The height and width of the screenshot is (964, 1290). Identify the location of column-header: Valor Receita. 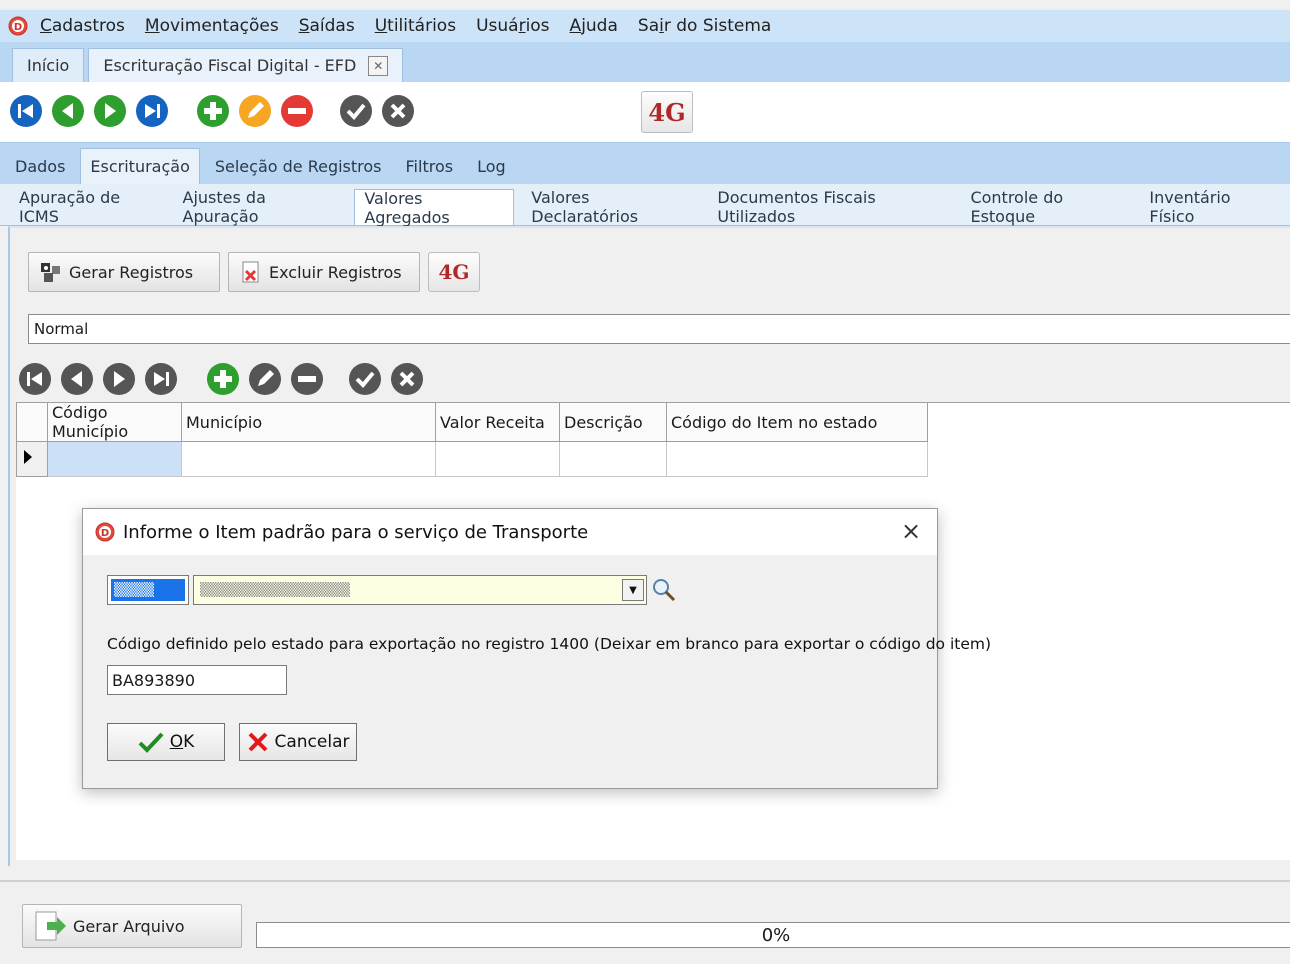
(497, 422).